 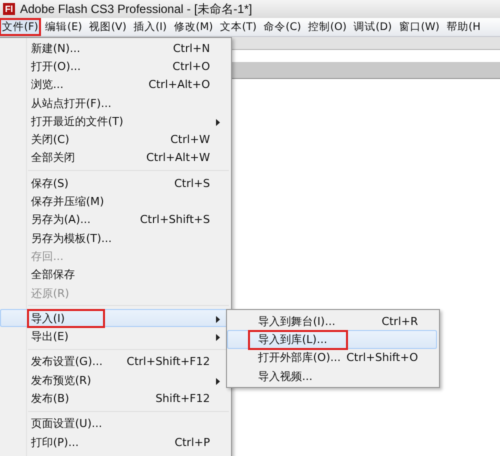 What do you see at coordinates (115, 380) in the screenshot?
I see `menu-item: 发布预览(R)` at bounding box center [115, 380].